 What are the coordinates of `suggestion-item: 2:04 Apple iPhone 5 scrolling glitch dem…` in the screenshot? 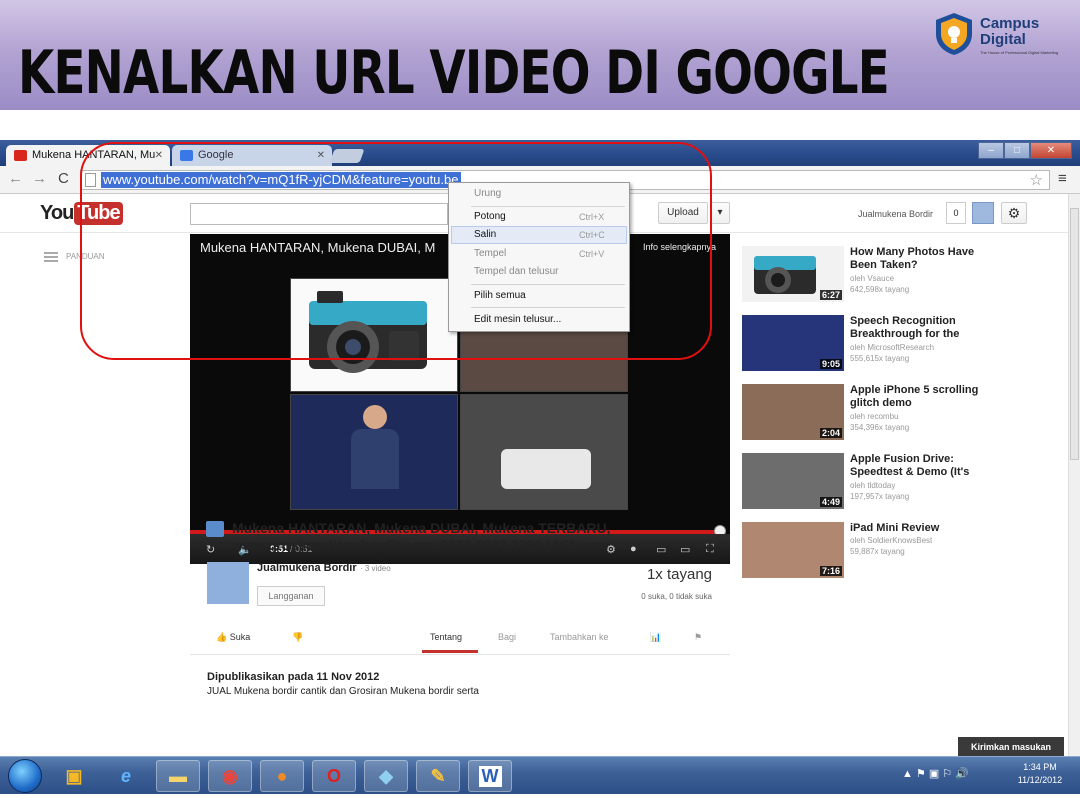 It's located at (902, 414).